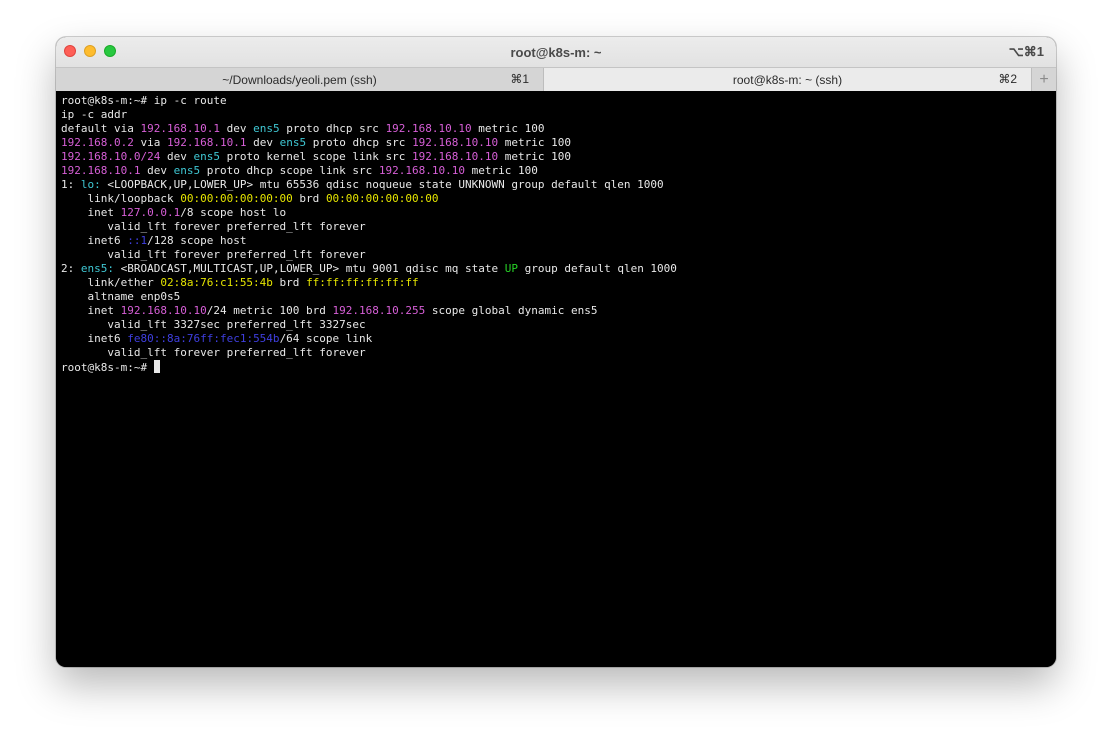  I want to click on terminal-line: altname enp0s5, so click(558, 297).